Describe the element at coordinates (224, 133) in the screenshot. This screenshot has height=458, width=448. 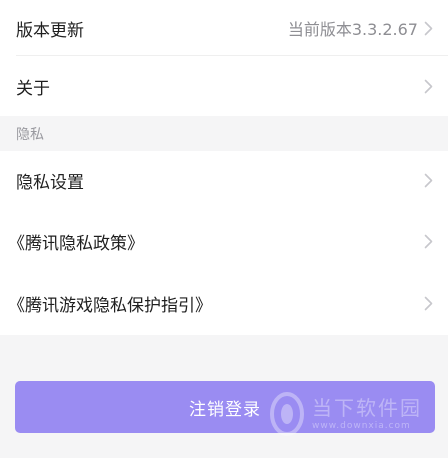
I see `privacy-section-header: 隐私` at that location.